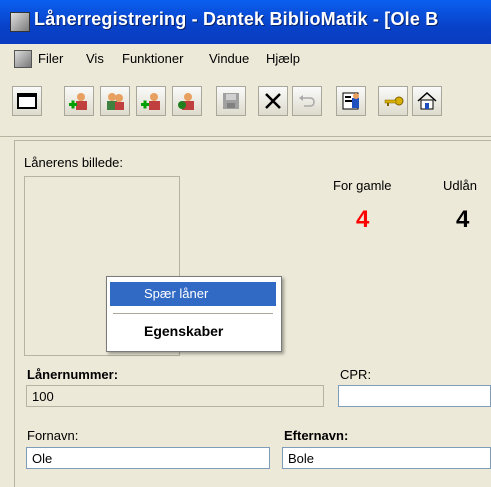  I want to click on users-button, so click(115, 101).